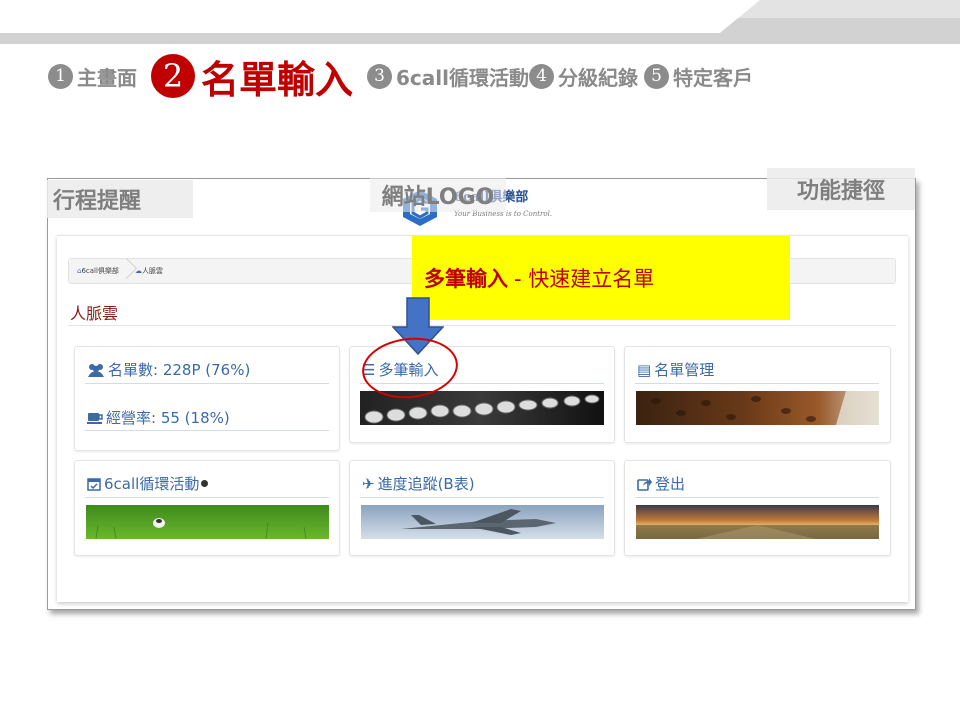  What do you see at coordinates (277, 79) in the screenshot?
I see `step-label: 名單輸入` at bounding box center [277, 79].